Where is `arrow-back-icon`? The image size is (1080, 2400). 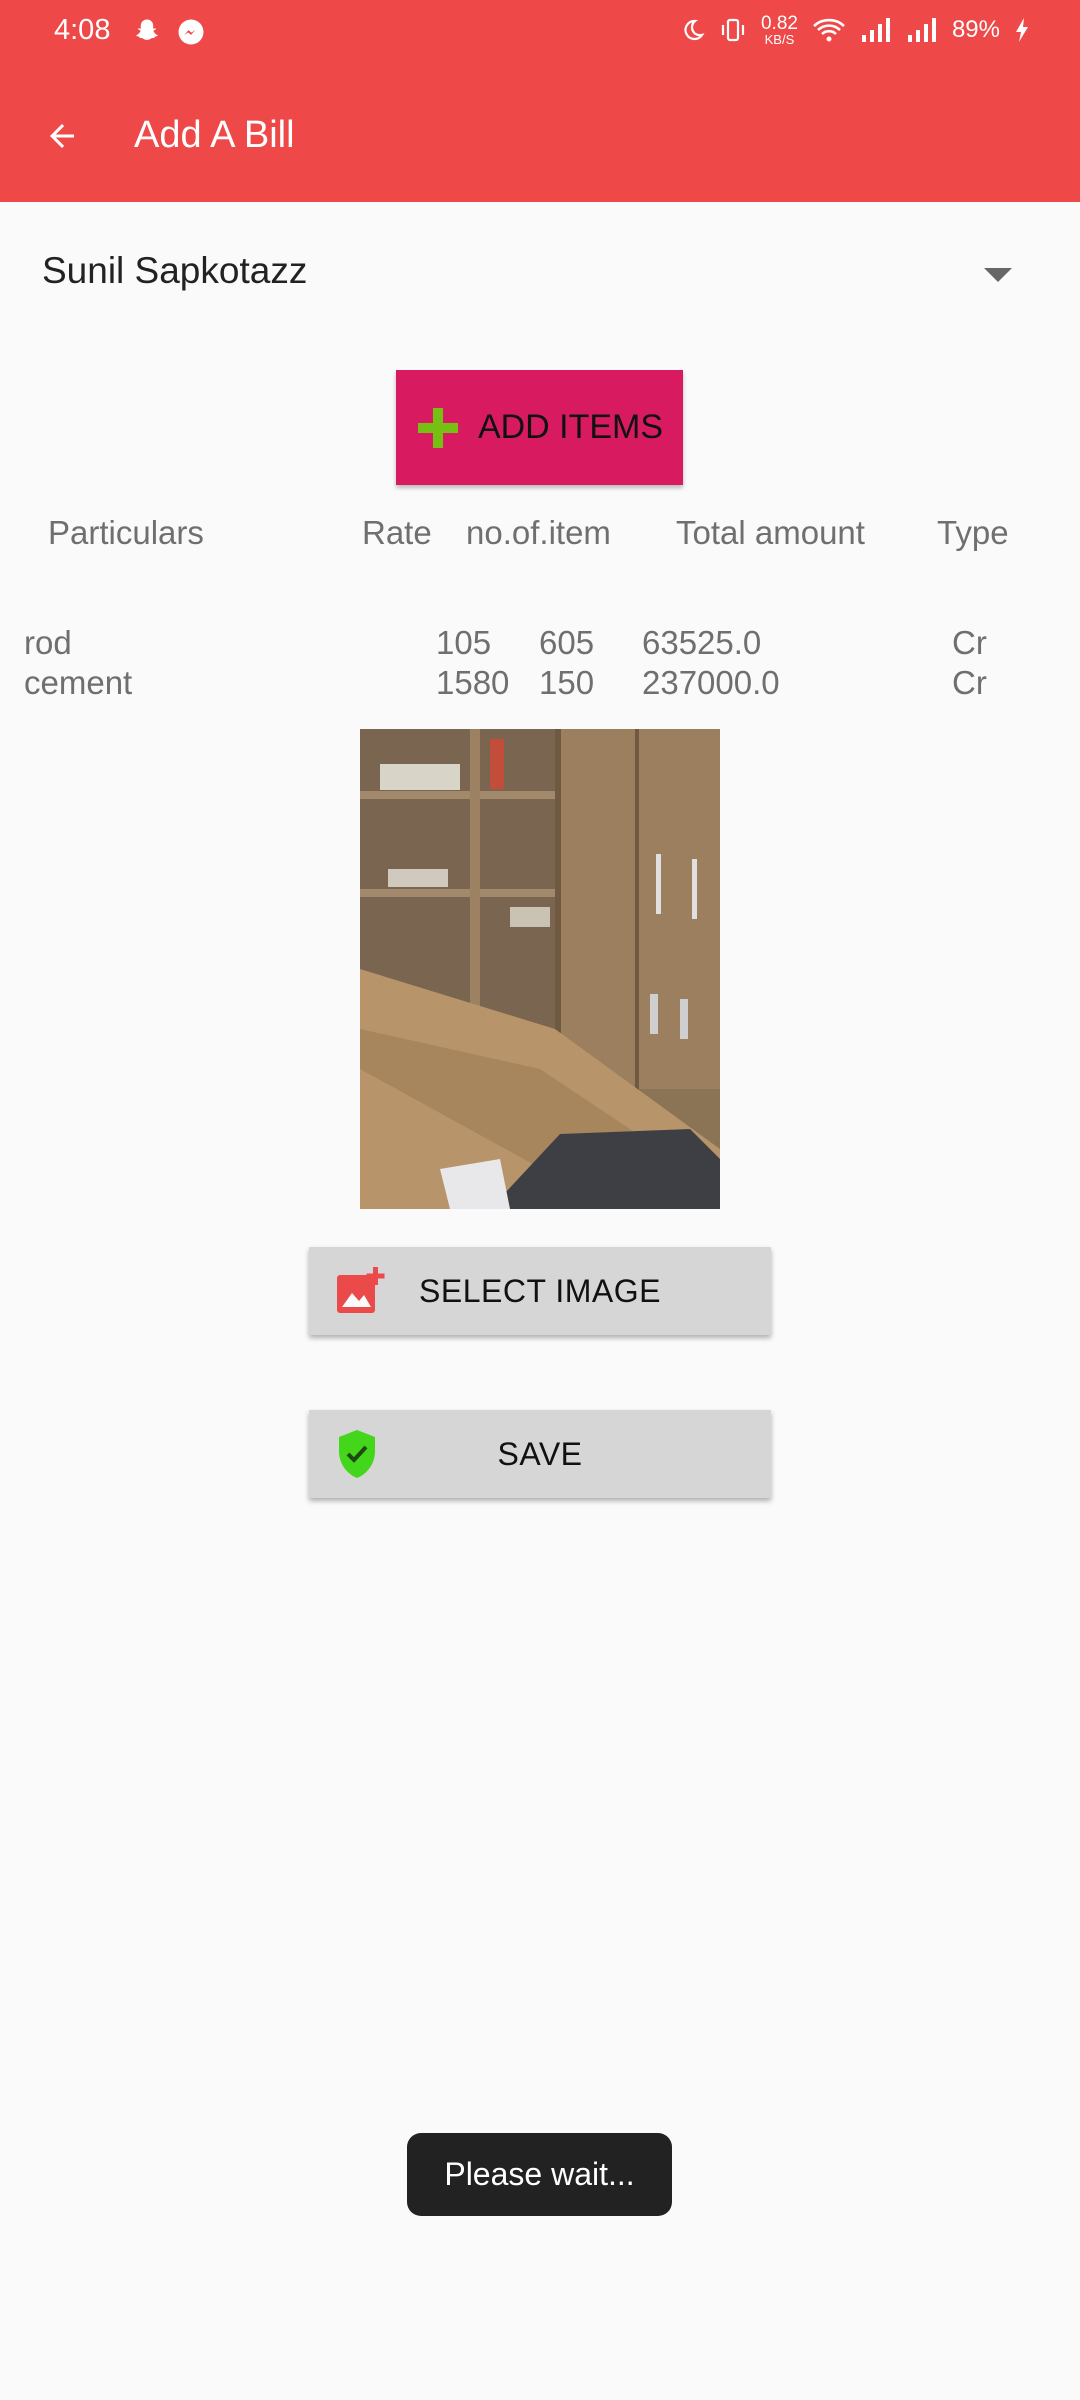 arrow-back-icon is located at coordinates (62, 136).